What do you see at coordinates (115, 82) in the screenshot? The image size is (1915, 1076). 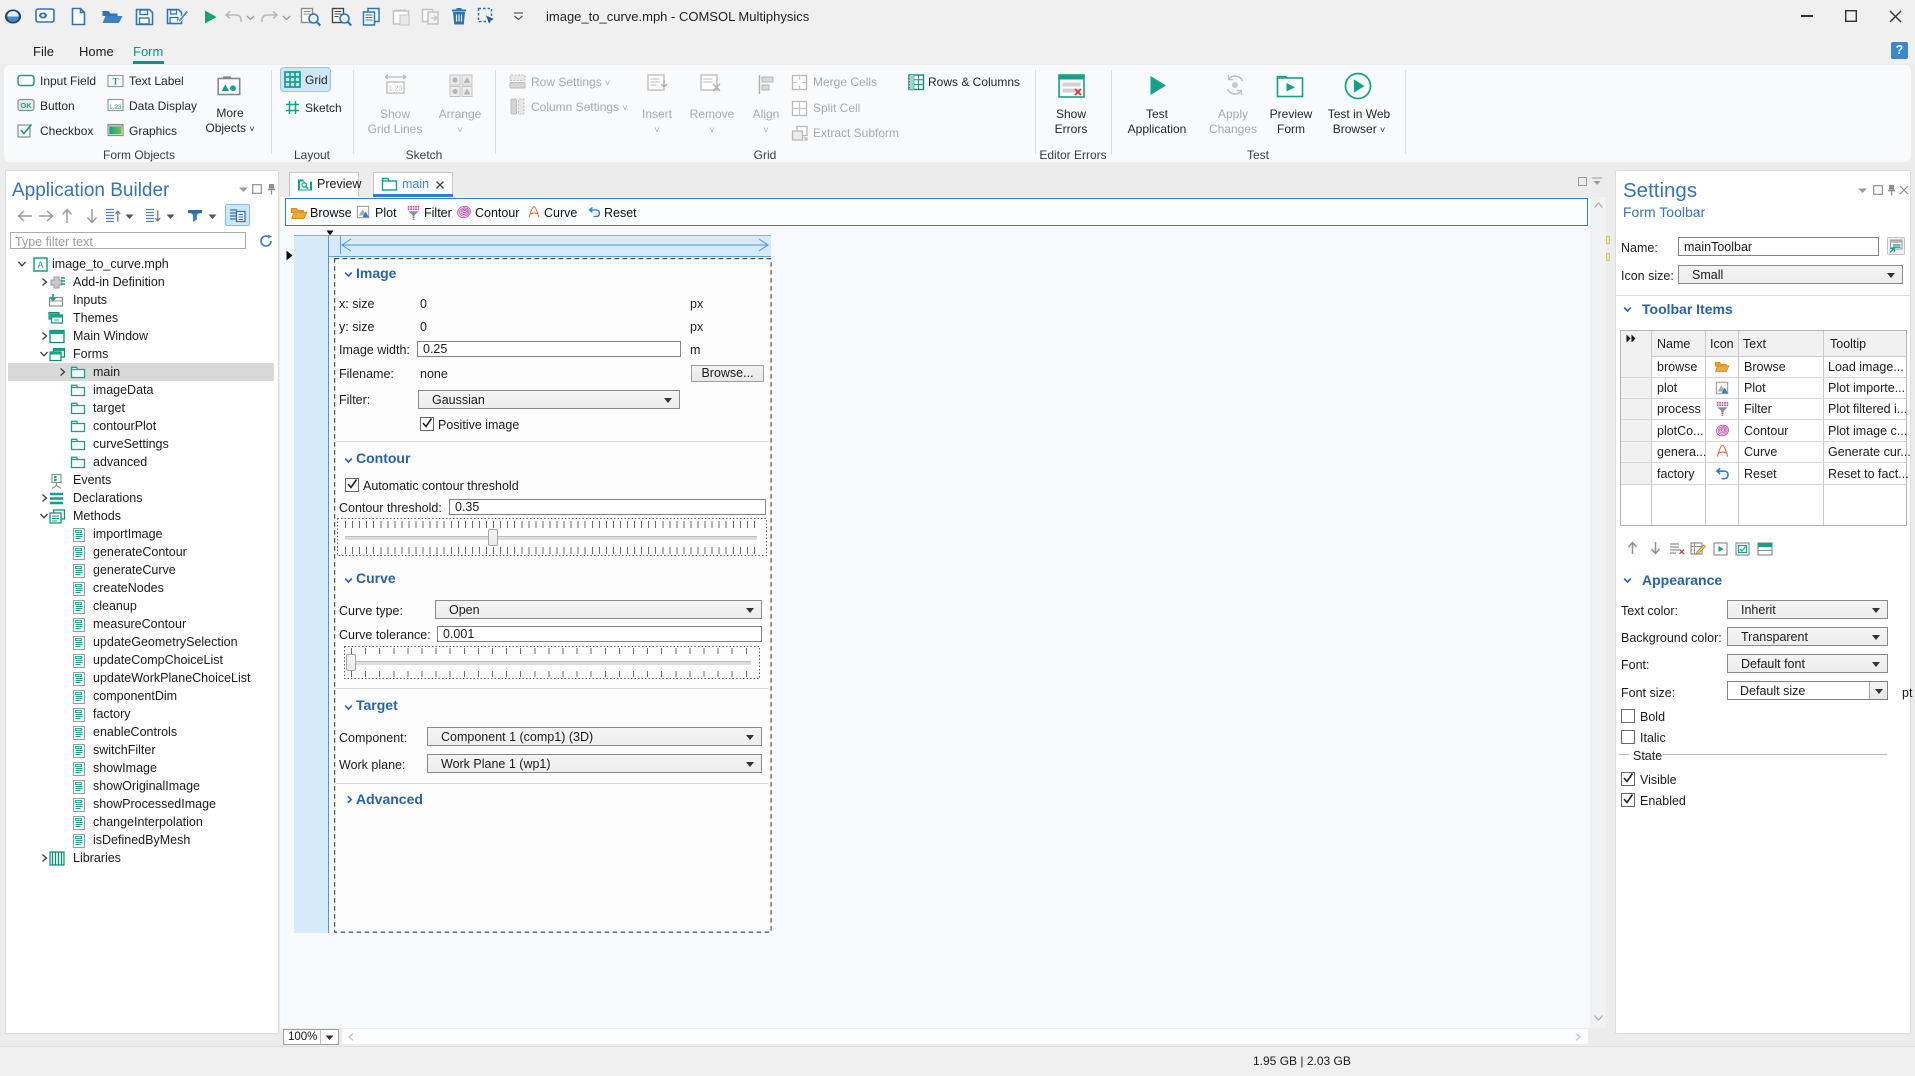 I see `svg-text: T` at bounding box center [115, 82].